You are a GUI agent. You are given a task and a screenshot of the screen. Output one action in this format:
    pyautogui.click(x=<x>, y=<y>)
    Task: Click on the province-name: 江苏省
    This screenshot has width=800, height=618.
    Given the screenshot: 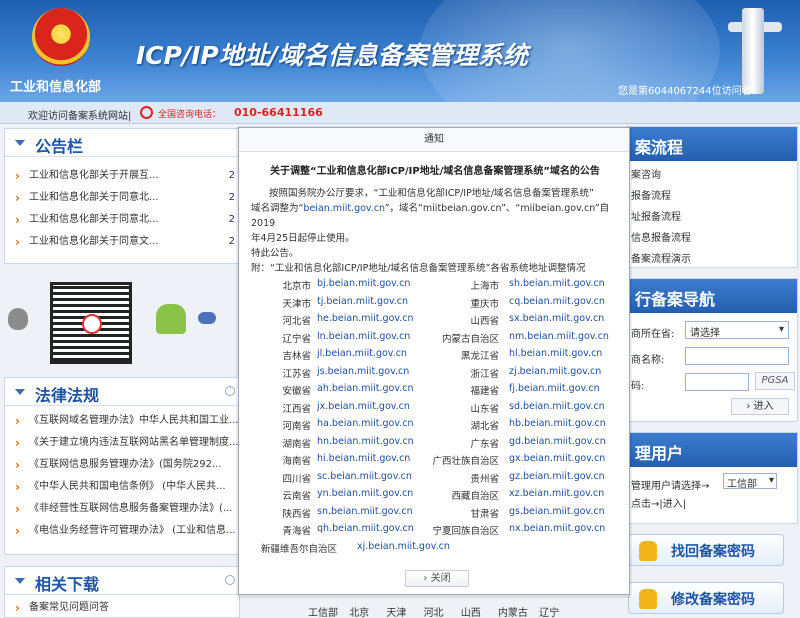 What is the action you would take?
    pyautogui.click(x=296, y=374)
    